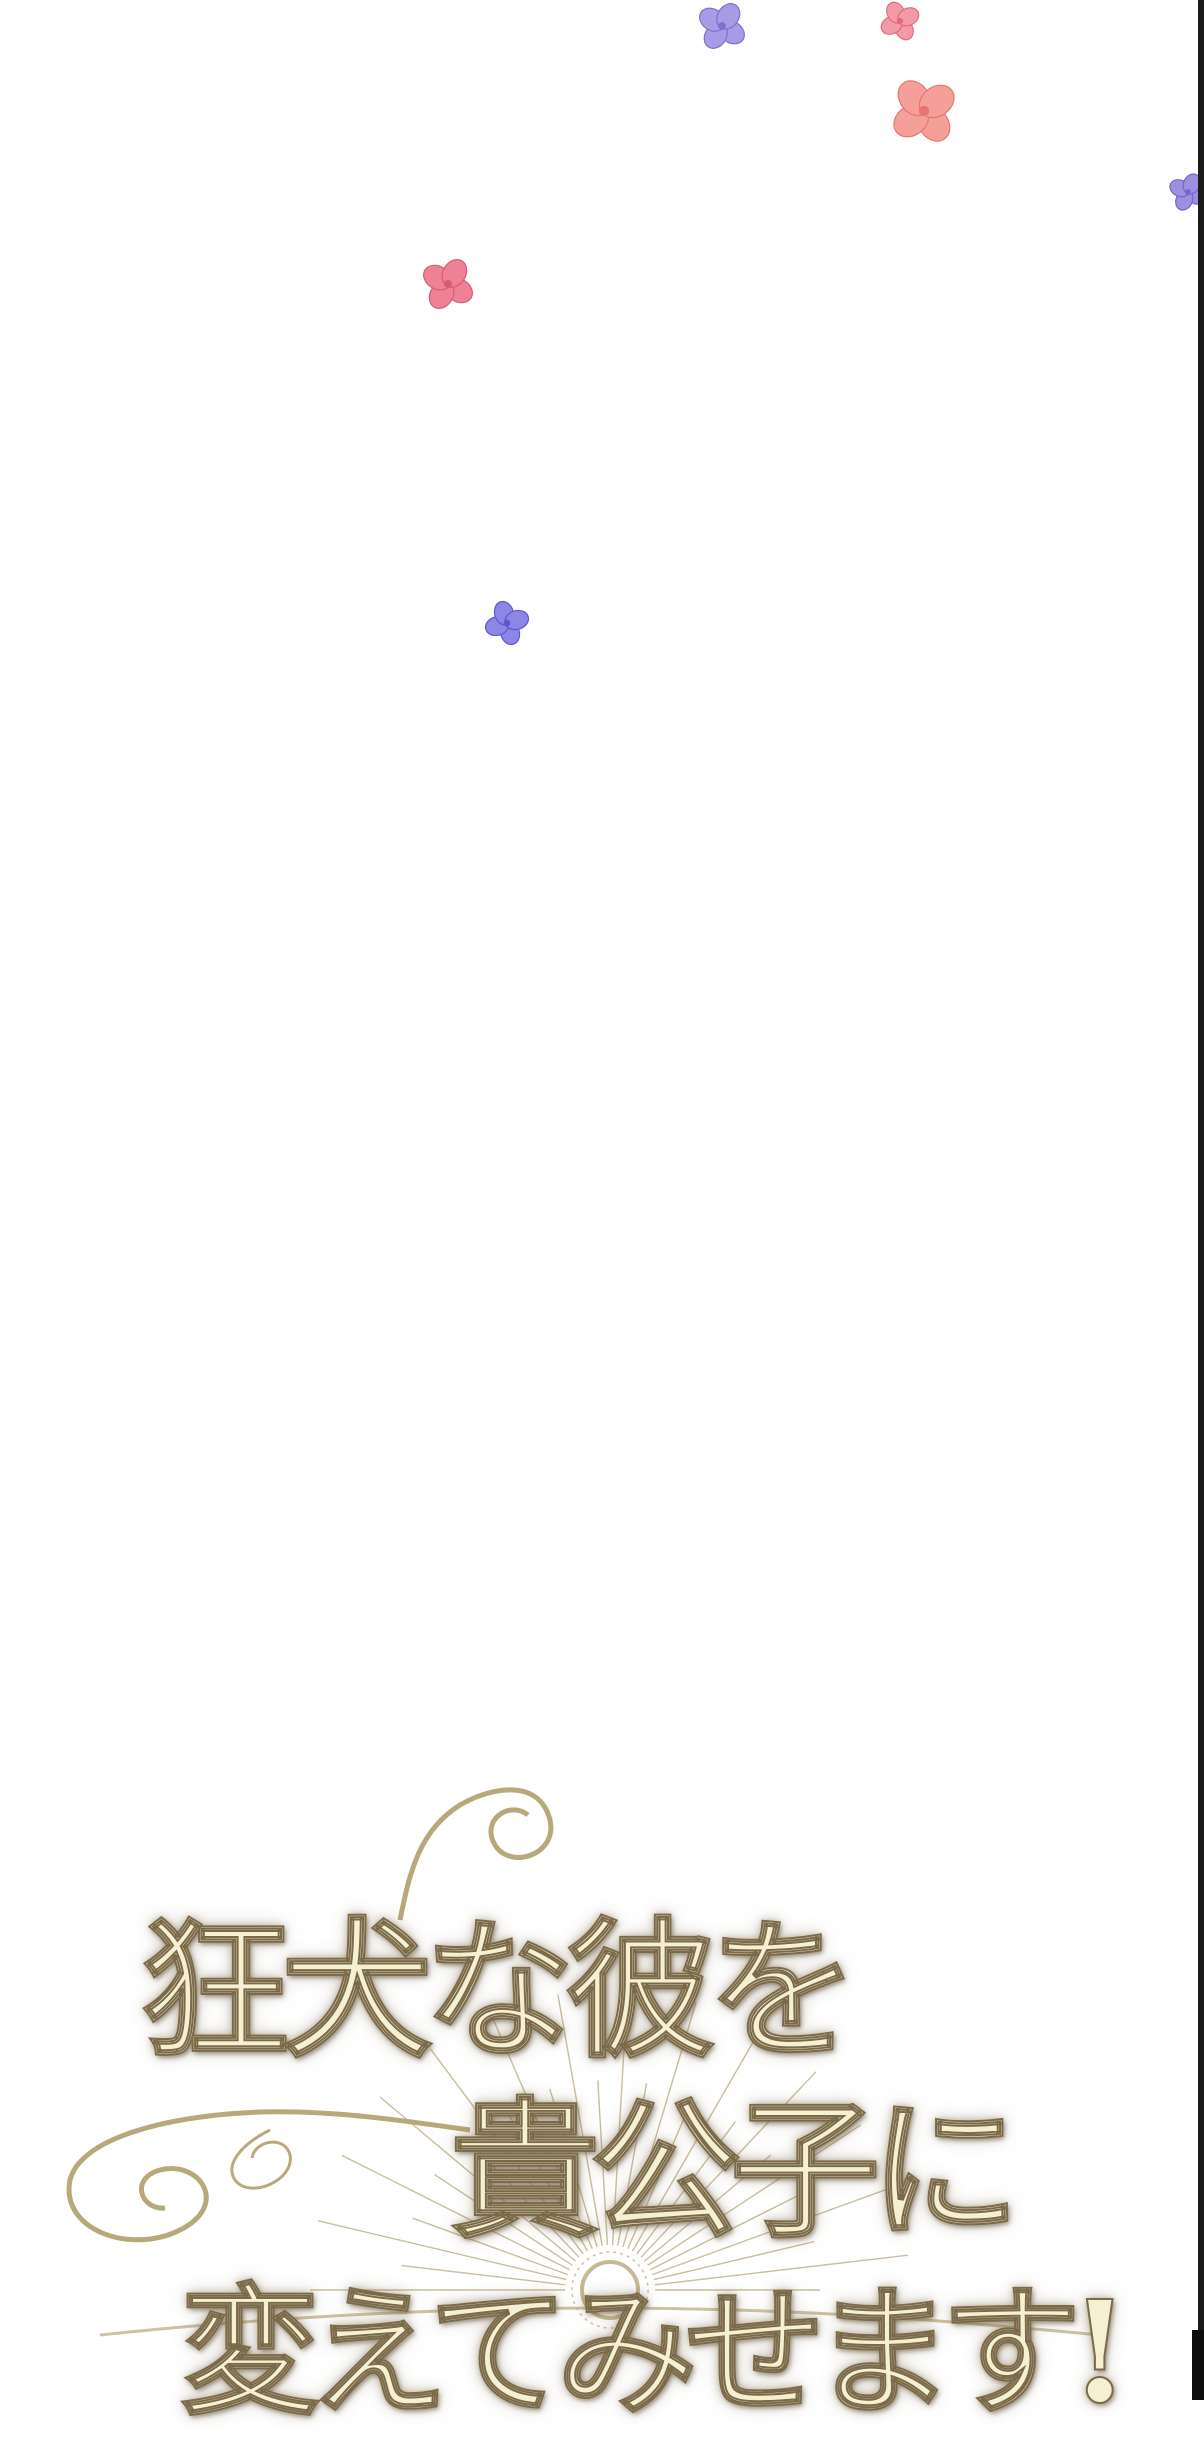 The width and height of the screenshot is (1204, 2442). What do you see at coordinates (655, 2353) in the screenshot?
I see `title-line-3: 変えてみせます!` at bounding box center [655, 2353].